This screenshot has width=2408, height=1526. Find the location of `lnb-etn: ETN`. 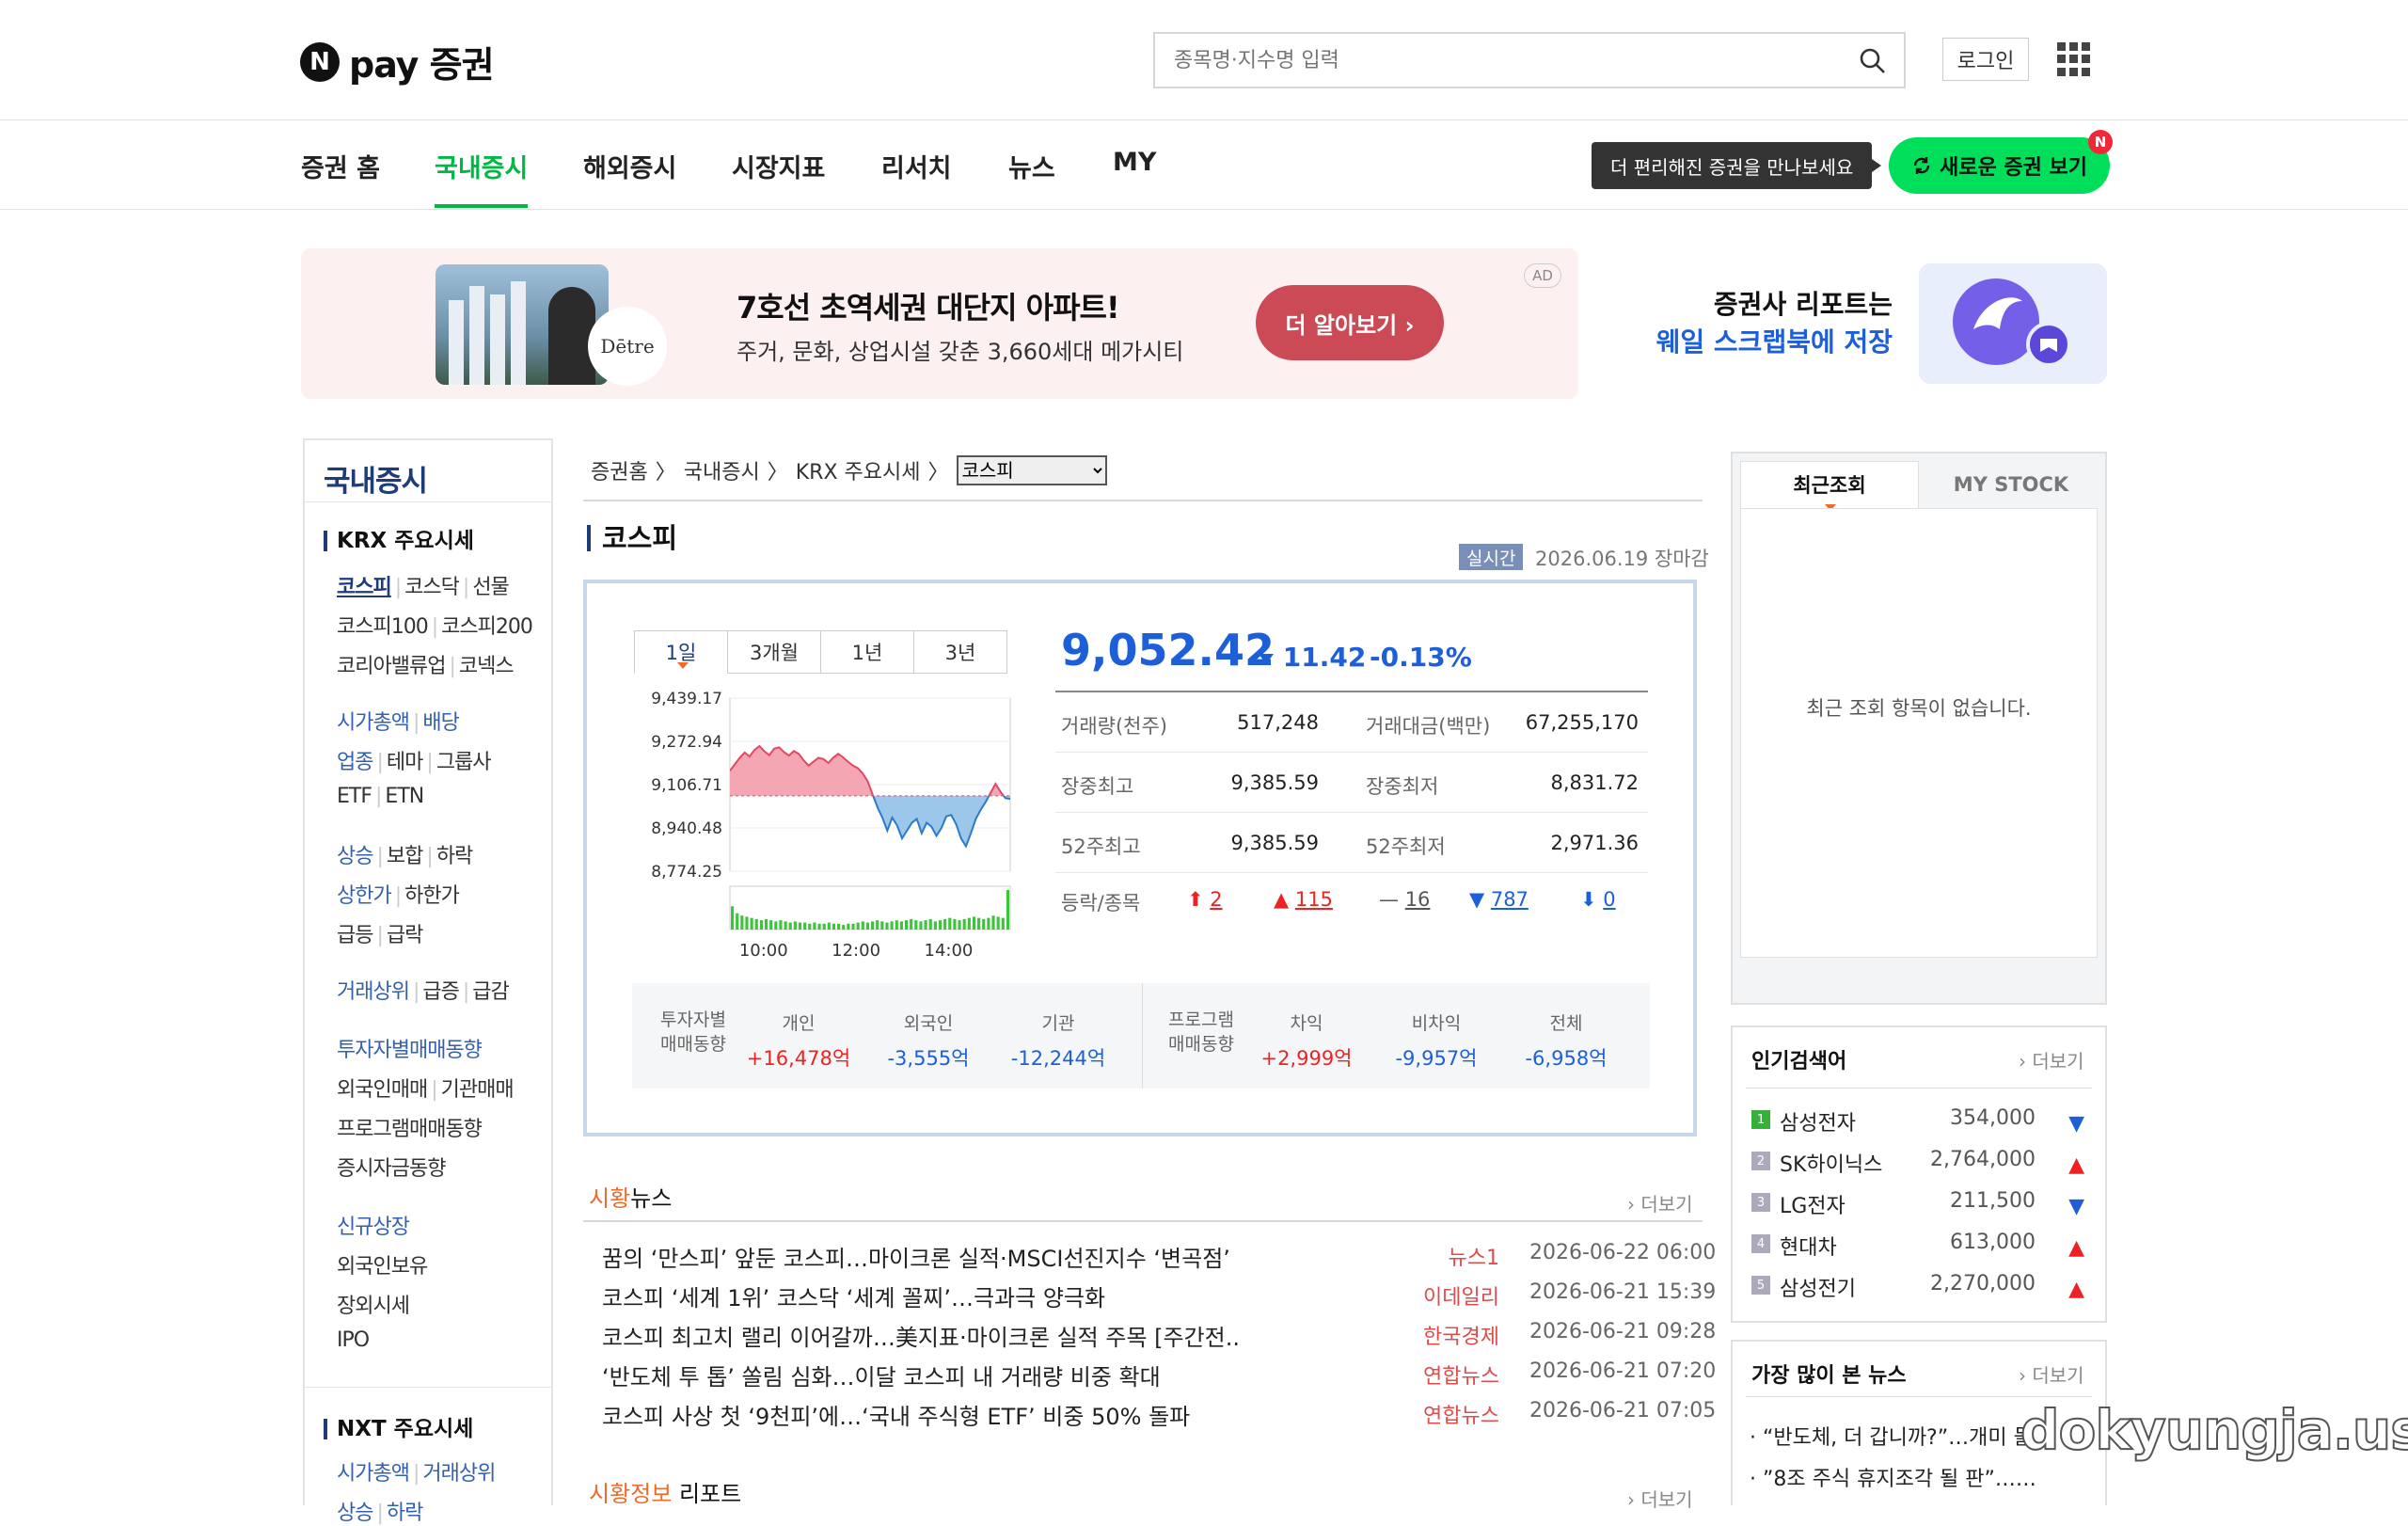

lnb-etn: ETN is located at coordinates (405, 796).